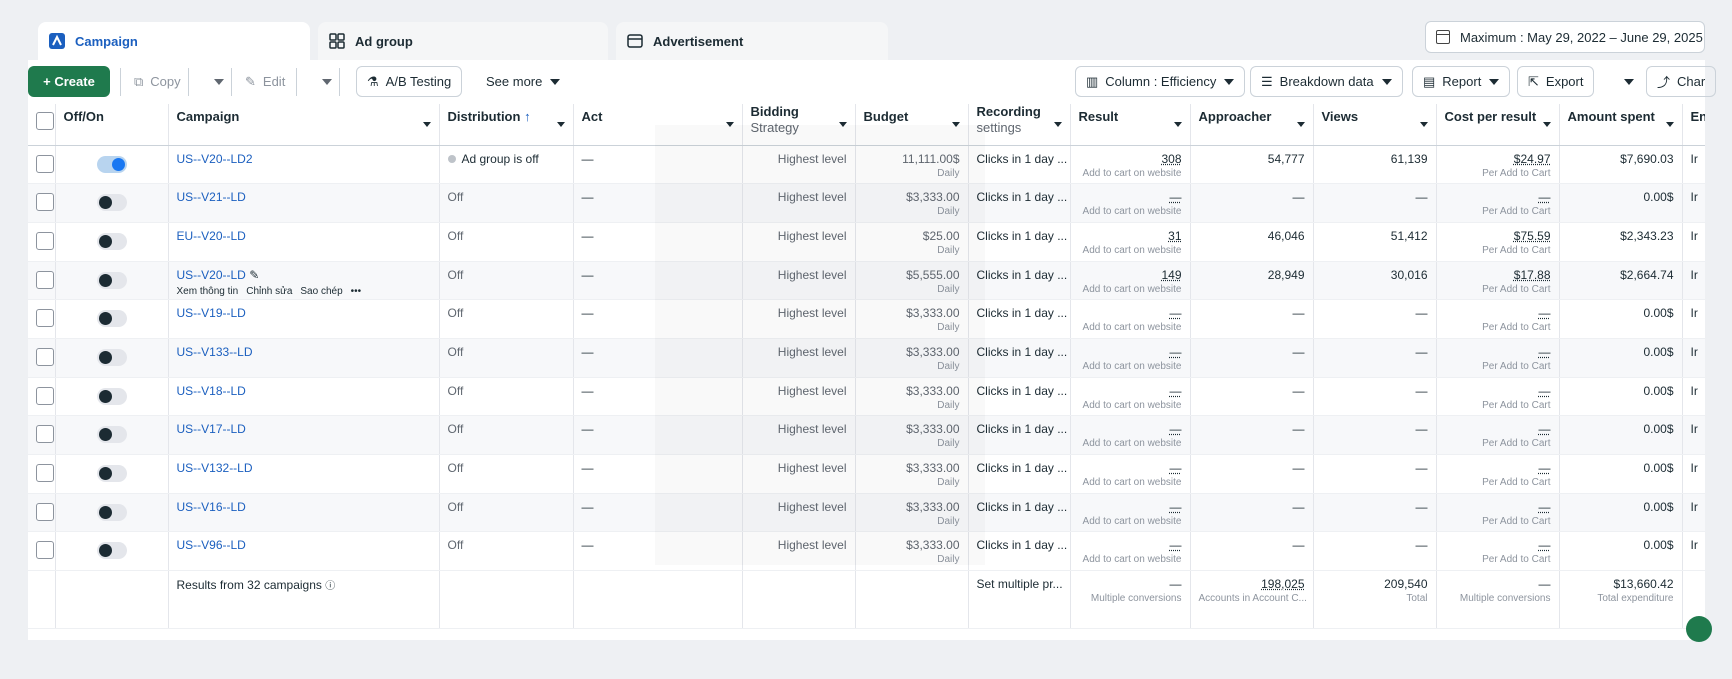 Image resolution: width=1732 pixels, height=679 pixels. I want to click on campaign-name-link: US--V17--LD, so click(211, 429).